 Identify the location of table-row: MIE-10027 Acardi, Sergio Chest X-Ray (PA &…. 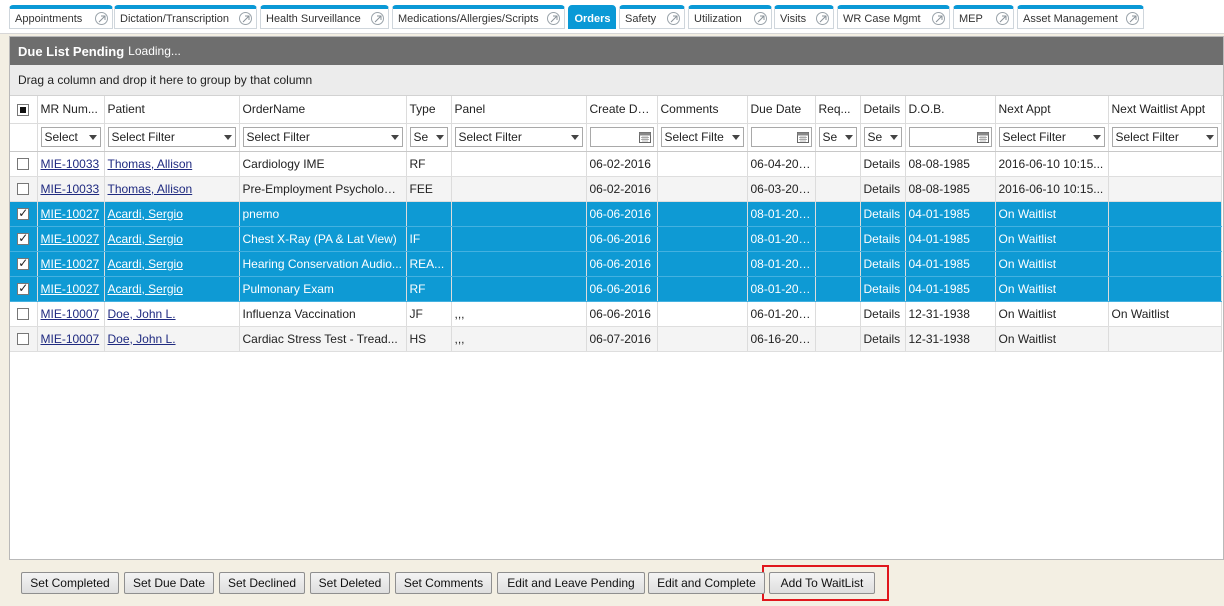
(616, 239).